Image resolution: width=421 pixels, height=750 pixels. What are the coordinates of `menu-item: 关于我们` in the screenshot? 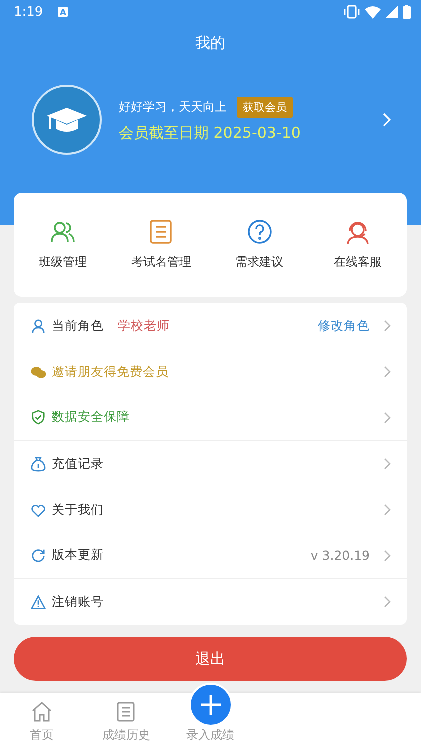 It's located at (210, 510).